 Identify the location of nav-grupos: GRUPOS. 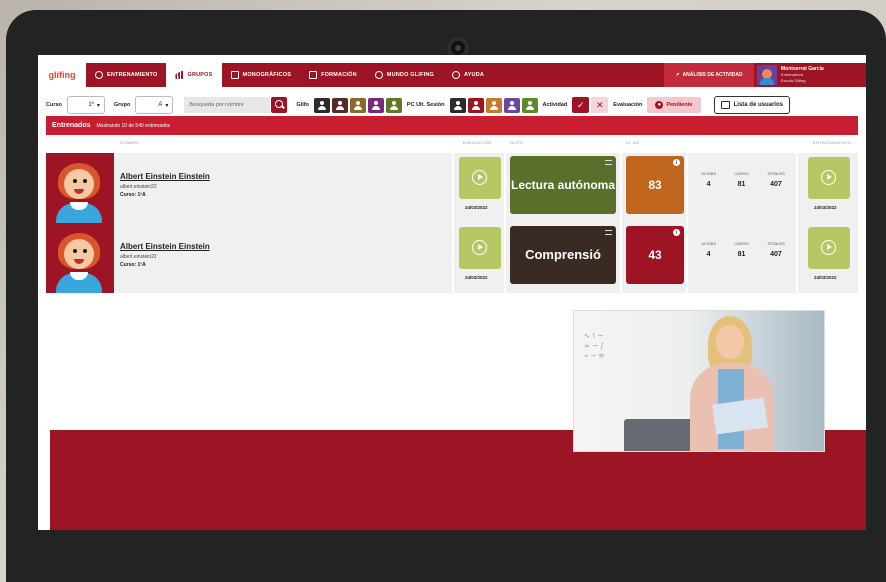
(194, 75).